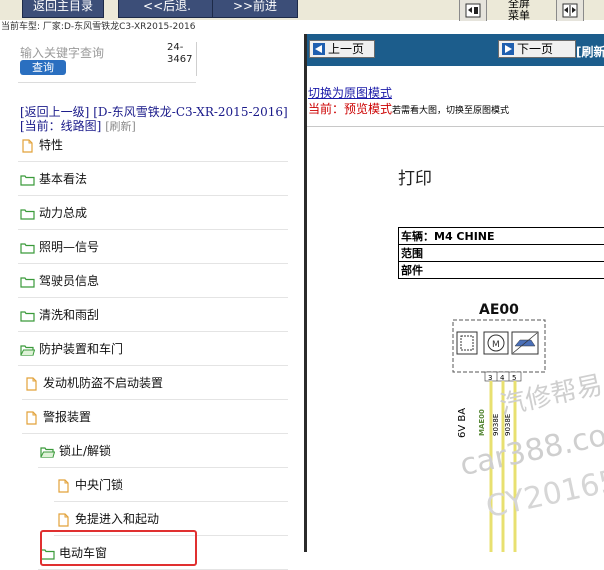 This screenshot has width=604, height=570. Describe the element at coordinates (67, 417) in the screenshot. I see `tree-item-label: 警报装置` at that location.